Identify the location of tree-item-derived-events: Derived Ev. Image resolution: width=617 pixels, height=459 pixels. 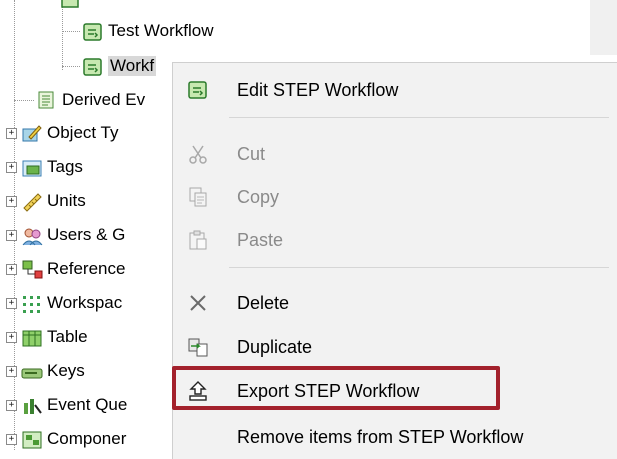
(90, 100).